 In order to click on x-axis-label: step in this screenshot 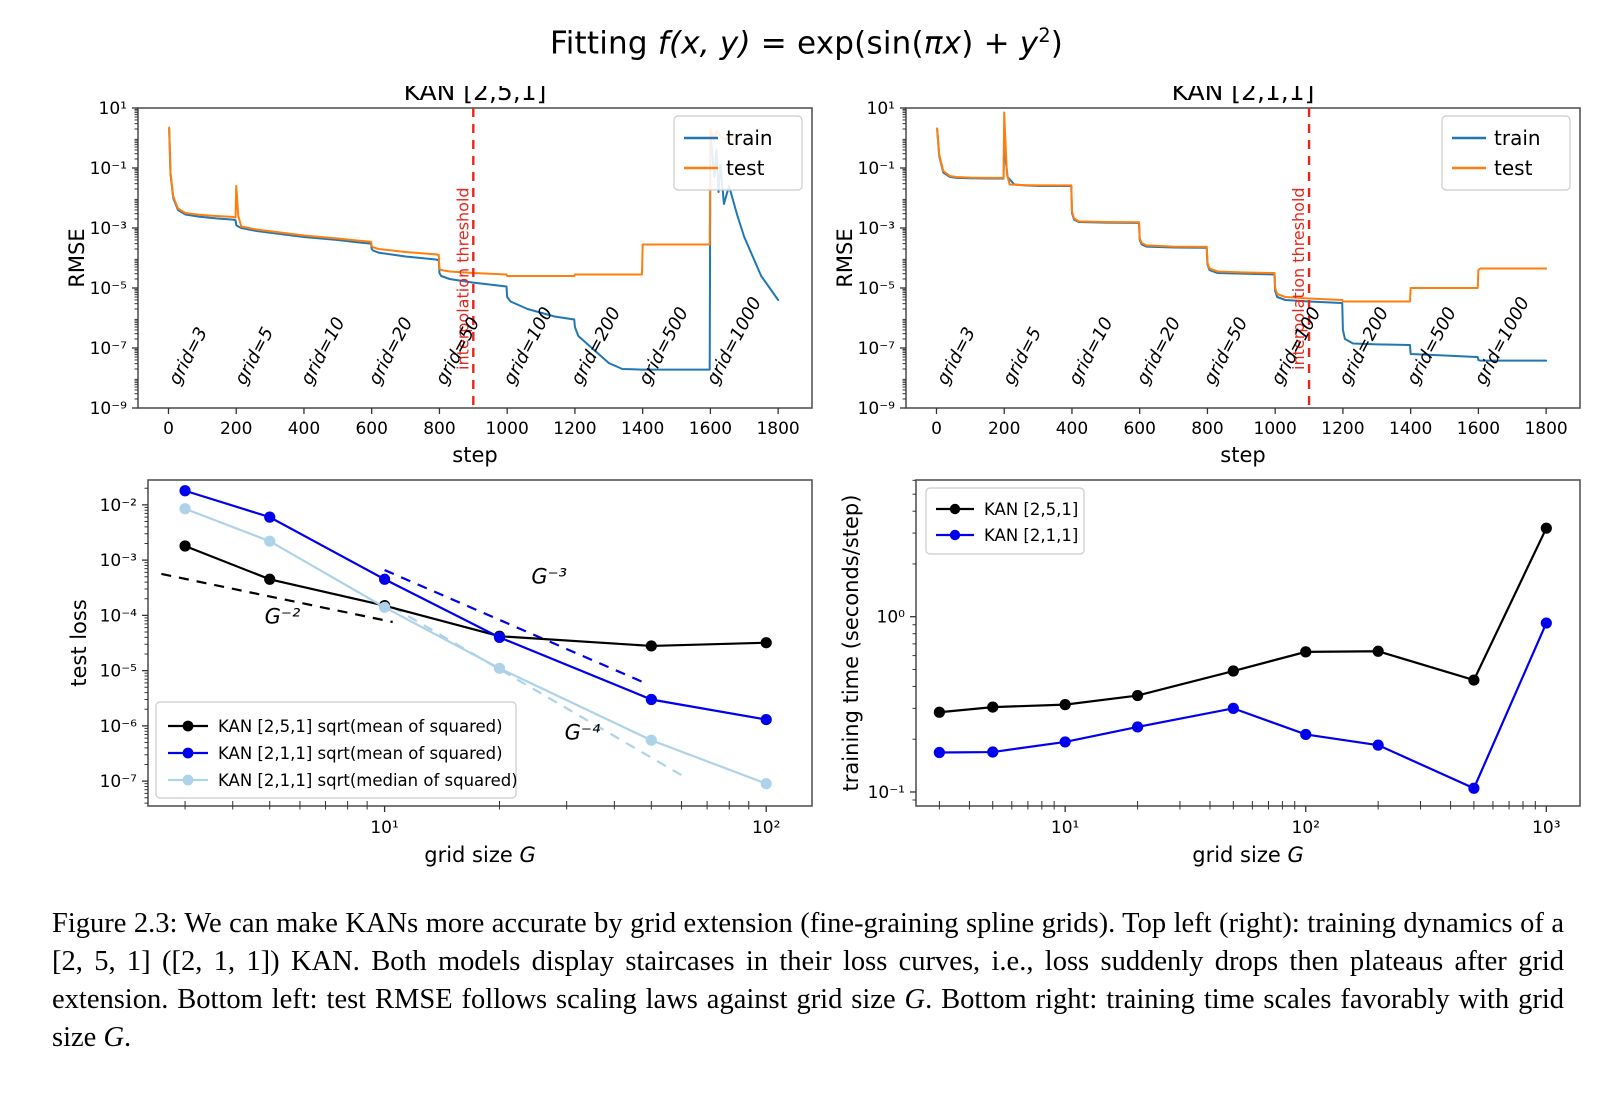, I will do `click(474, 455)`.